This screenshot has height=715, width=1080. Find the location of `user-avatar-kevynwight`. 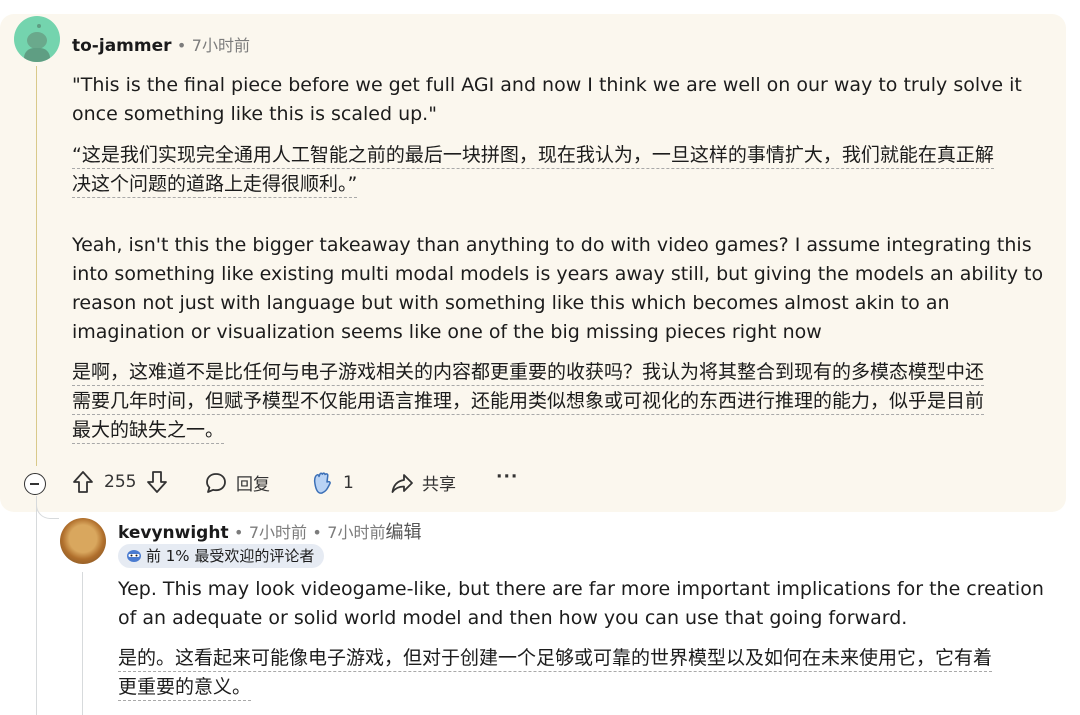

user-avatar-kevynwight is located at coordinates (83, 541).